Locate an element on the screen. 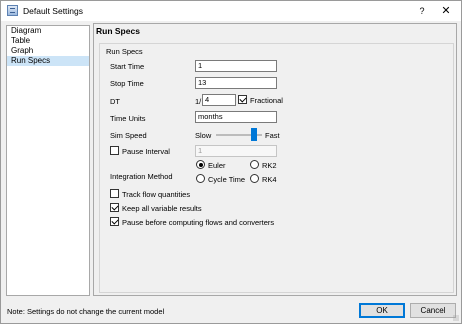 The height and width of the screenshot is (324, 462). radio-cycle-time is located at coordinates (200, 178).